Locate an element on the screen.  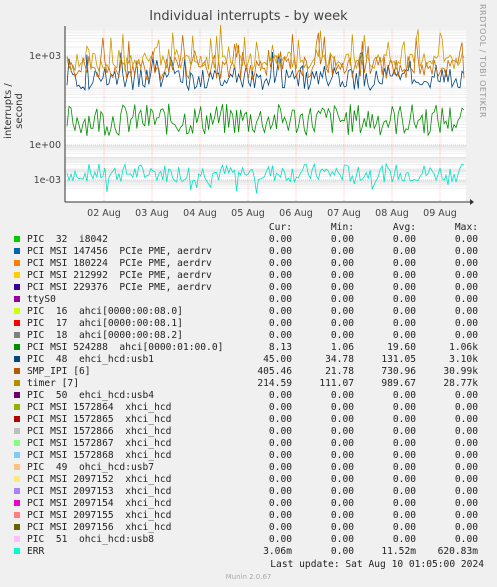
legend-max: 30.99k is located at coordinates (460, 371).